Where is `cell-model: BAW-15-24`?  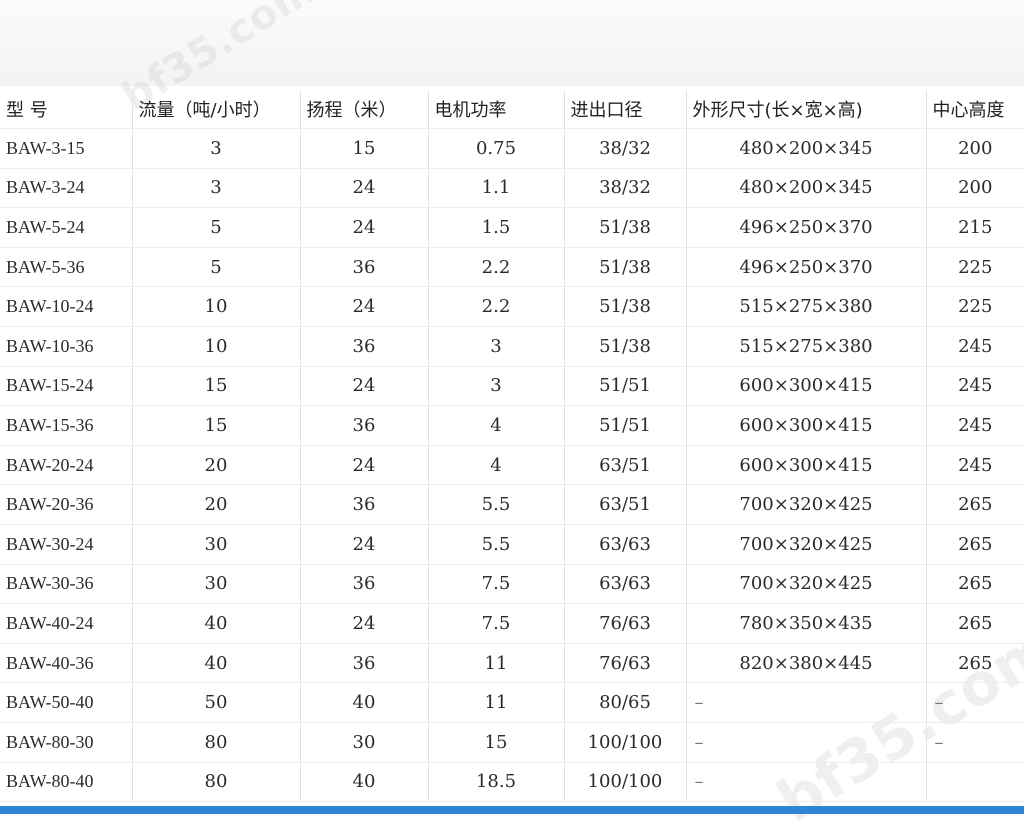
cell-model: BAW-15-24 is located at coordinates (66, 386).